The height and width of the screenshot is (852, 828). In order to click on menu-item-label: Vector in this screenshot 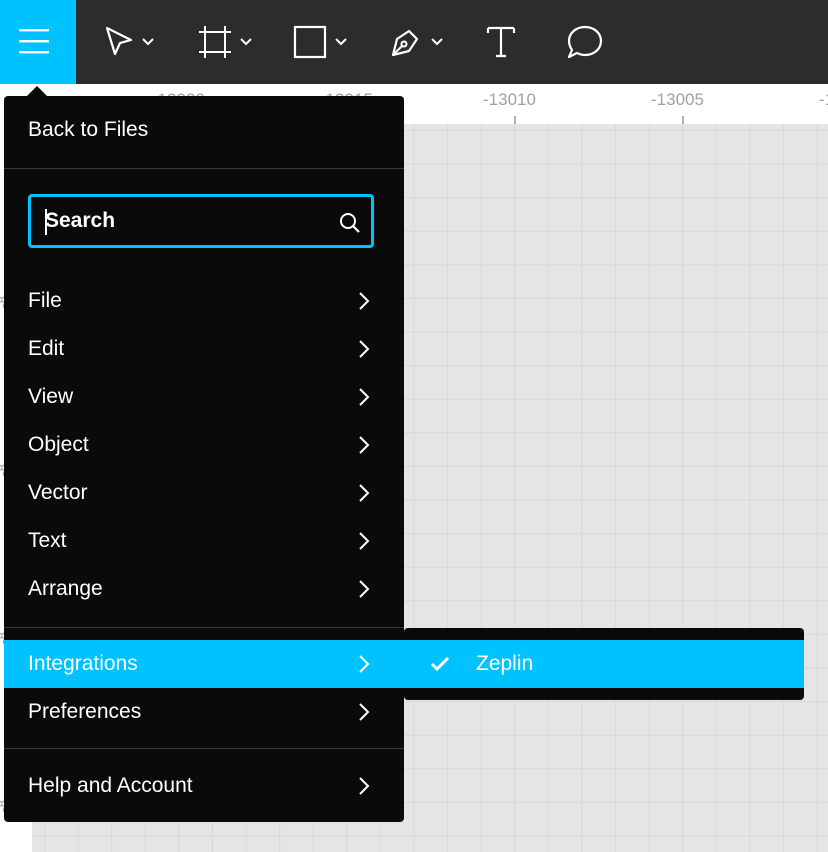, I will do `click(58, 492)`.